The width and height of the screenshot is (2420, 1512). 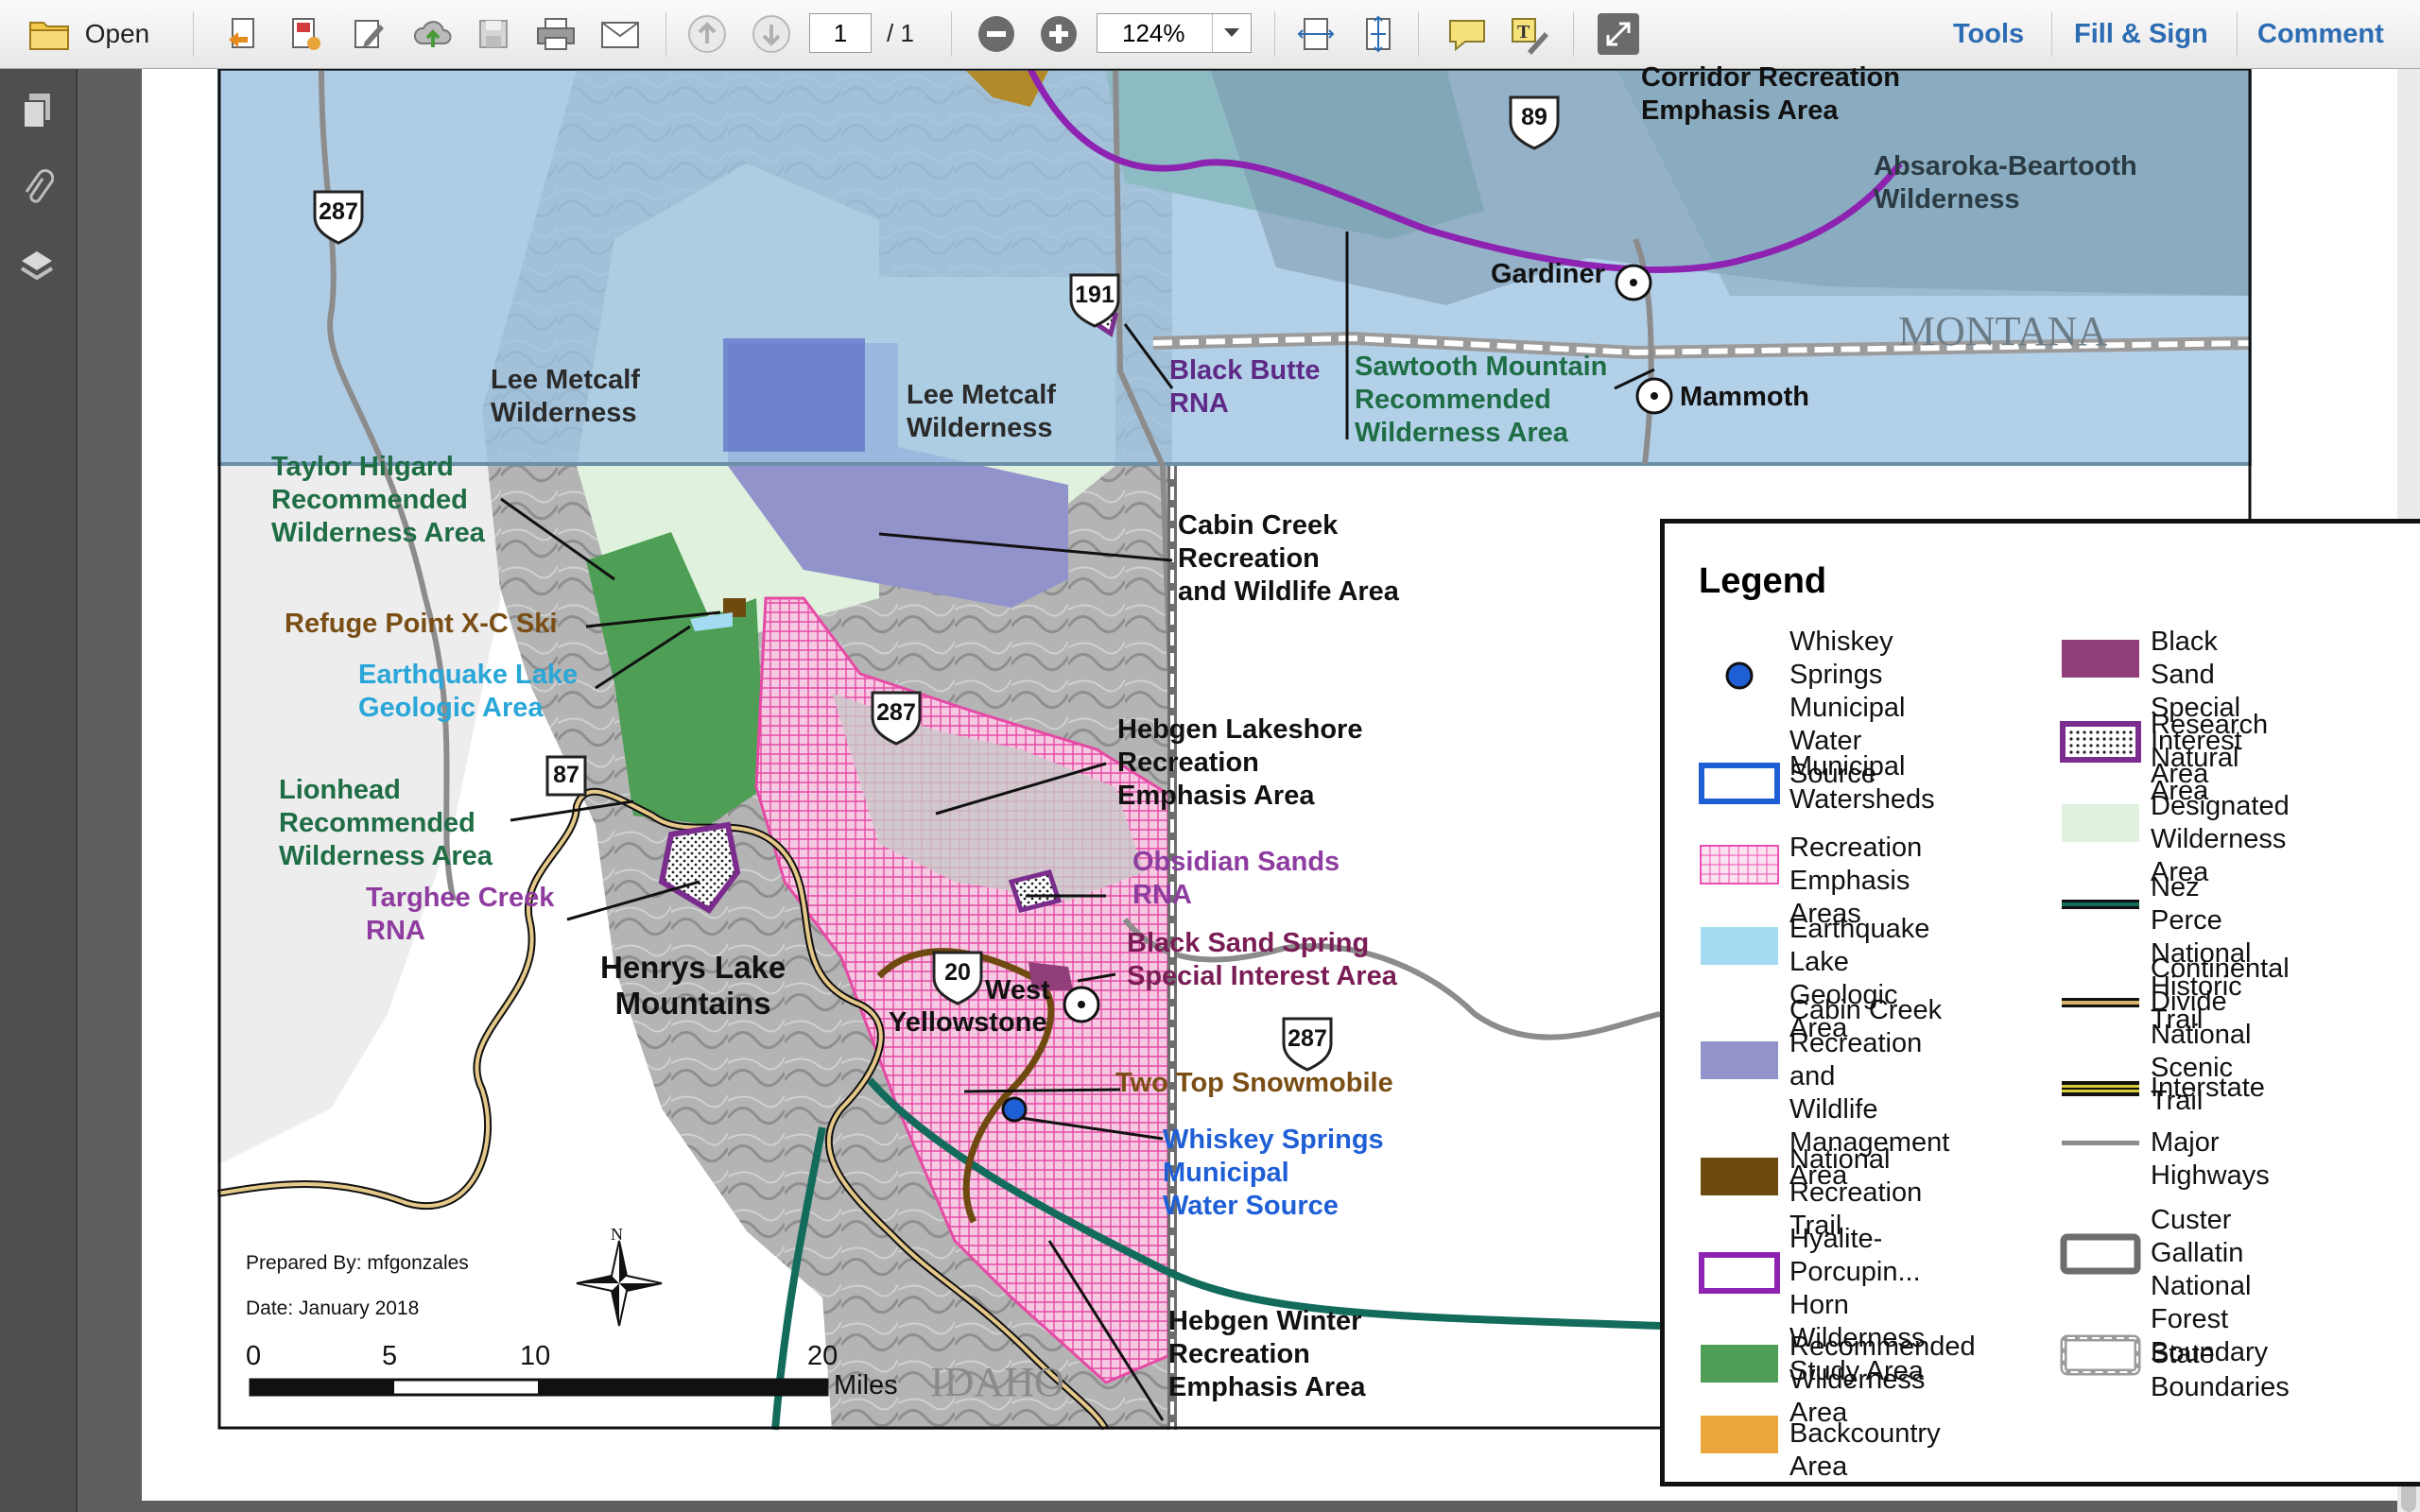 What do you see at coordinates (555, 34) in the screenshot?
I see `print-icon` at bounding box center [555, 34].